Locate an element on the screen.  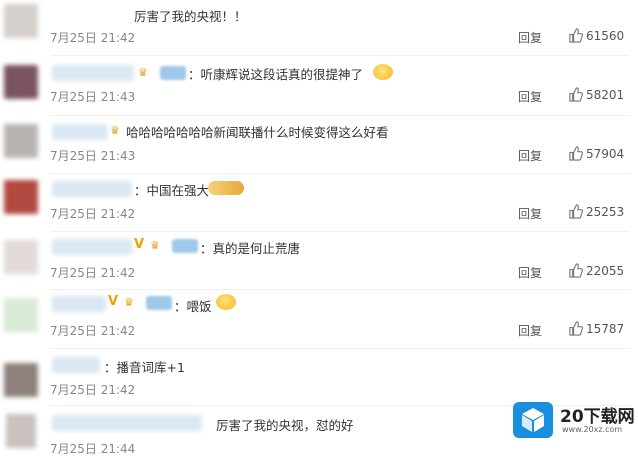
comment-time: 7月25日 21:44 is located at coordinates (93, 449).